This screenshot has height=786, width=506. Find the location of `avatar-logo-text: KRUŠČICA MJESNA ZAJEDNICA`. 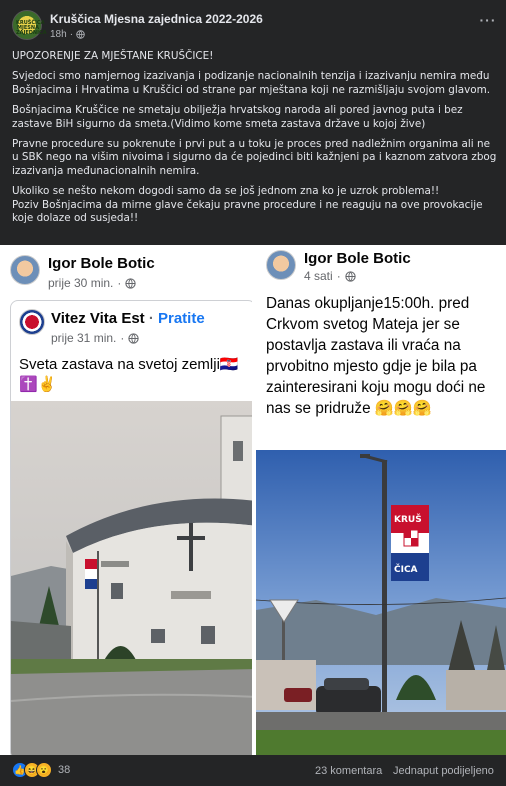

avatar-logo-text: KRUŠČICA MJESNA ZAJEDNICA is located at coordinates (31, 28).